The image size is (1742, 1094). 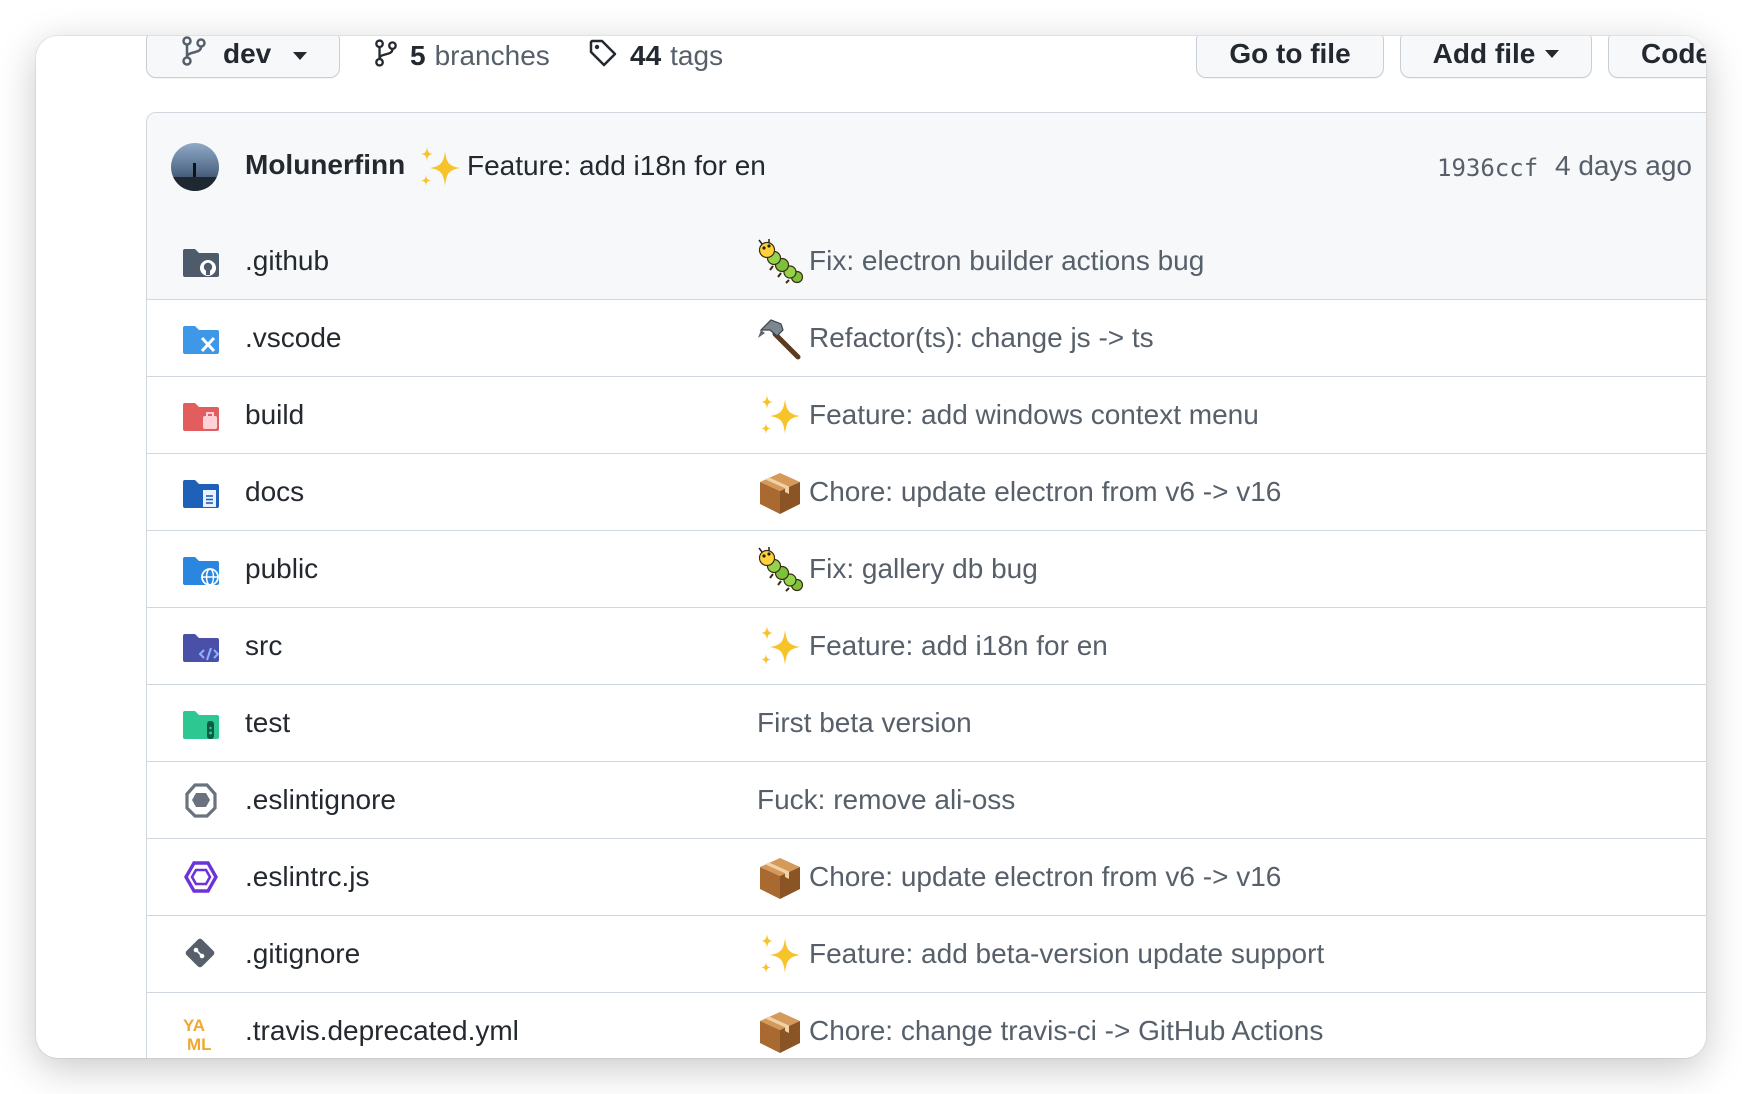 I want to click on git-icon, so click(x=201, y=956).